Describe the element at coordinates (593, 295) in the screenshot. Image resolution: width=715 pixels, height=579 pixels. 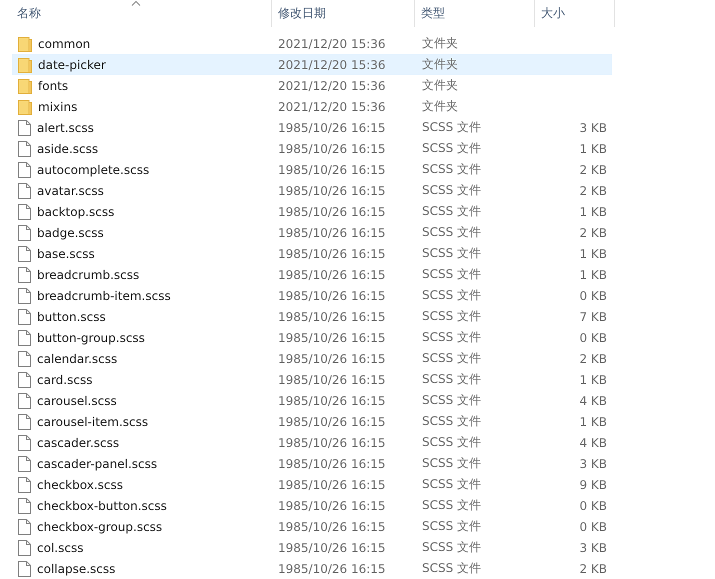
I see `file-size: 0 KB` at that location.